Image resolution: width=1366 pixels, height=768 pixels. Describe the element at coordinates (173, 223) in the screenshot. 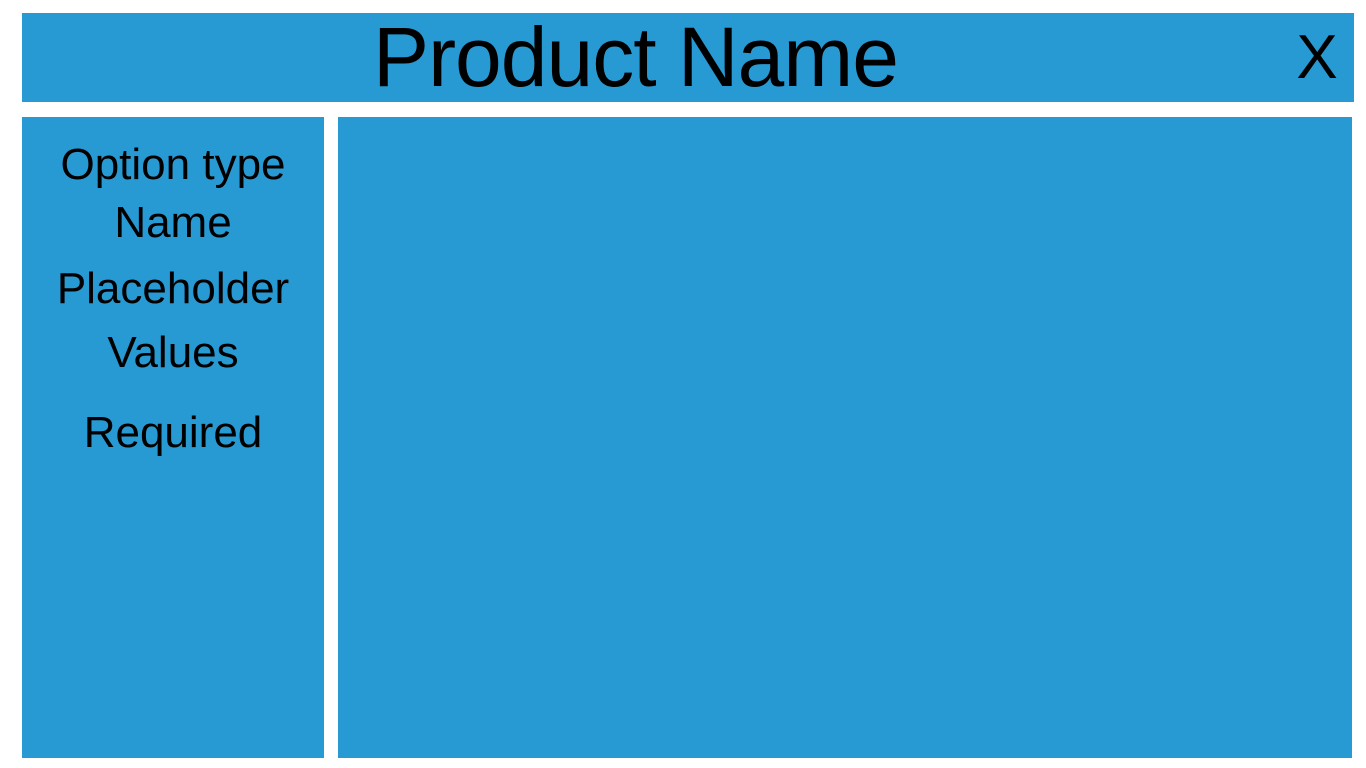

I see `sidebar-item-name: Name` at that location.